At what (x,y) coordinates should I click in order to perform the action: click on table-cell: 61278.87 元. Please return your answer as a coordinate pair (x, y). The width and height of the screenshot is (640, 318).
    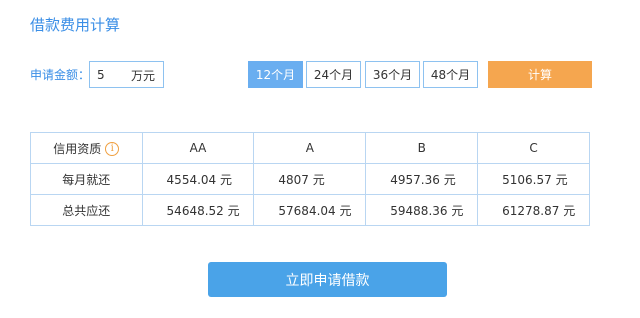
    Looking at the image, I should click on (533, 210).